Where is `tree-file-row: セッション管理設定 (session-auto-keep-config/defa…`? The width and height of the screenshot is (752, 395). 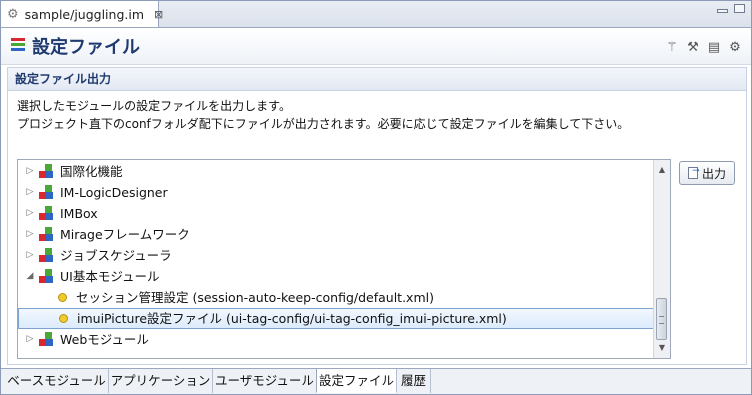 tree-file-row: セッション管理設定 (session-auto-keep-config/defa… is located at coordinates (338, 297).